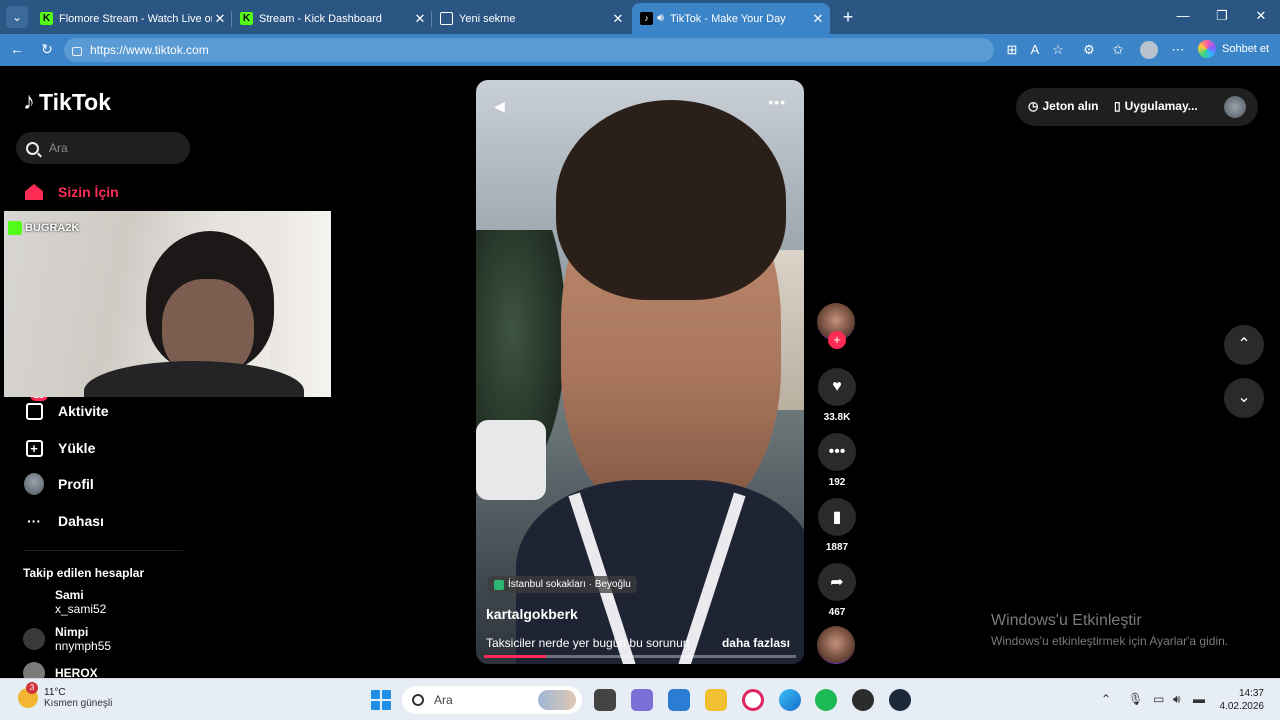 This screenshot has height=720, width=1280. I want to click on comment-action: ••• 192, so click(837, 460).